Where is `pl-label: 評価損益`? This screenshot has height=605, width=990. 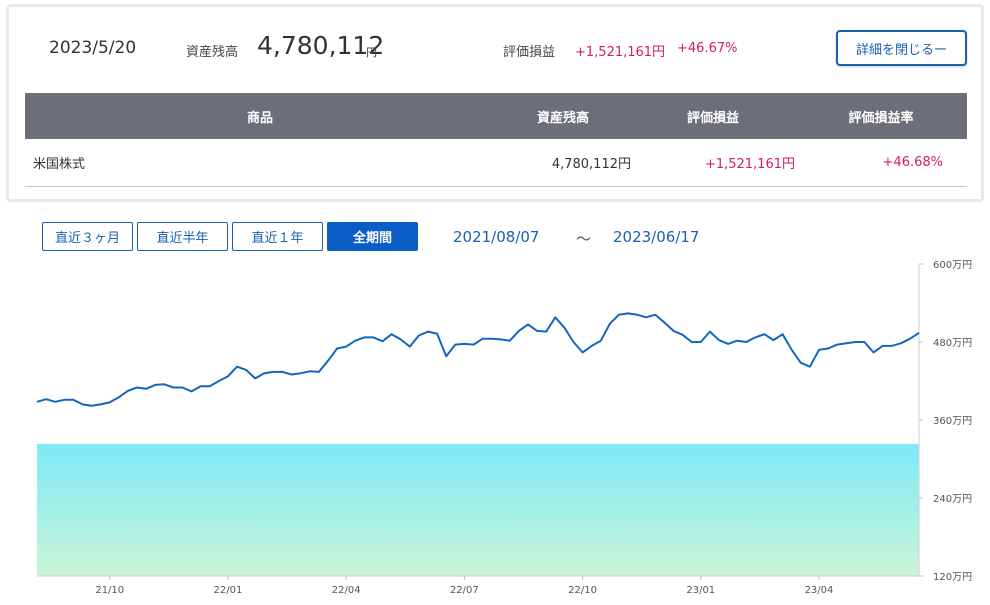
pl-label: 評価損益 is located at coordinates (529, 52).